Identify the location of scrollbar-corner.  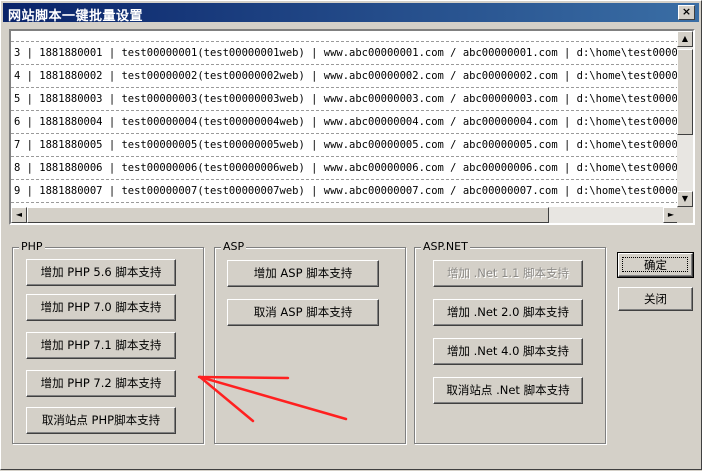
(685, 215).